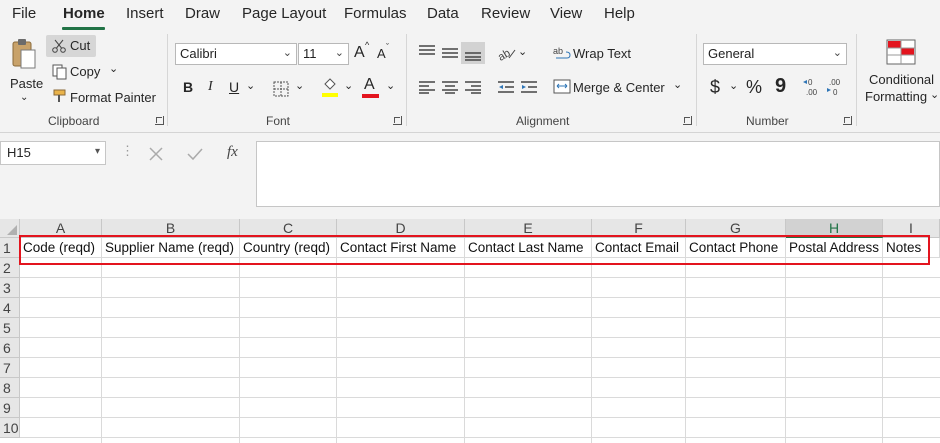  Describe the element at coordinates (522, 51) in the screenshot. I see `orientation-dropdown-icon: ⌄` at that location.